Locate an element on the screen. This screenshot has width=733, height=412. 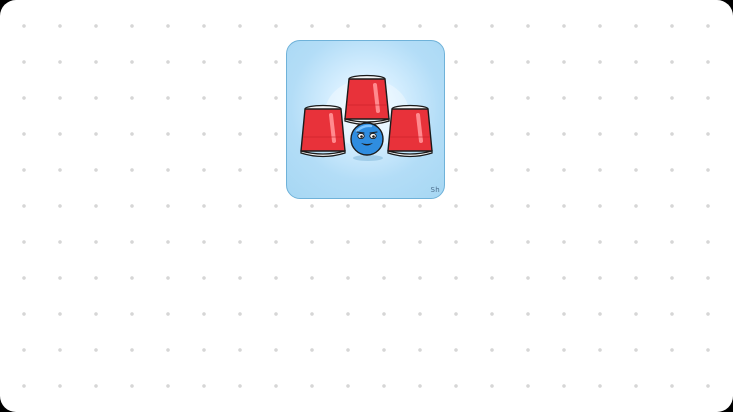
ball-character is located at coordinates (367, 139).